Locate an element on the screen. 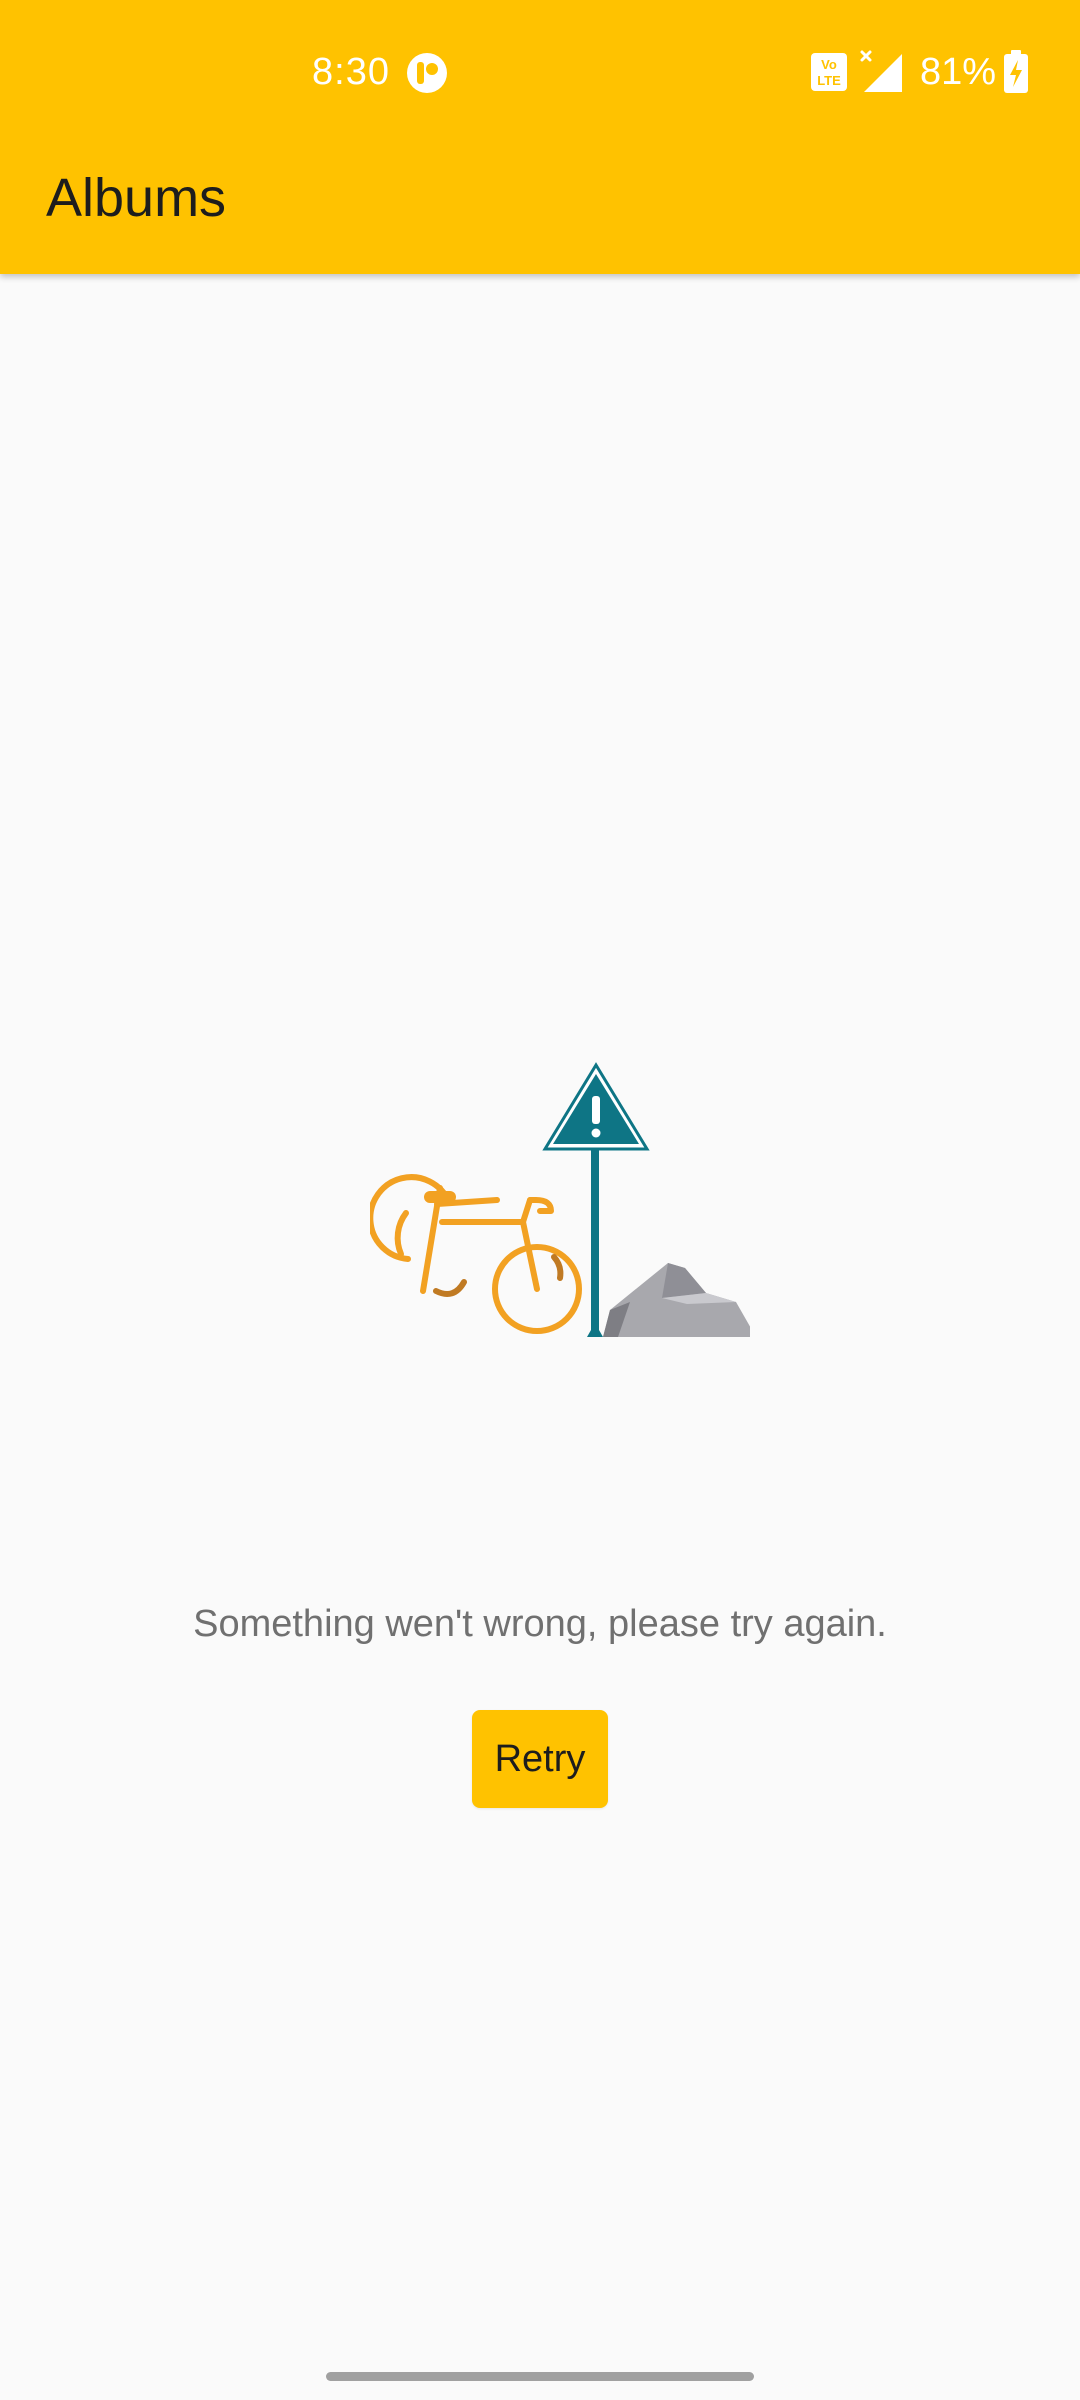 The width and height of the screenshot is (1080, 2400). notification-app-icon is located at coordinates (427, 73).